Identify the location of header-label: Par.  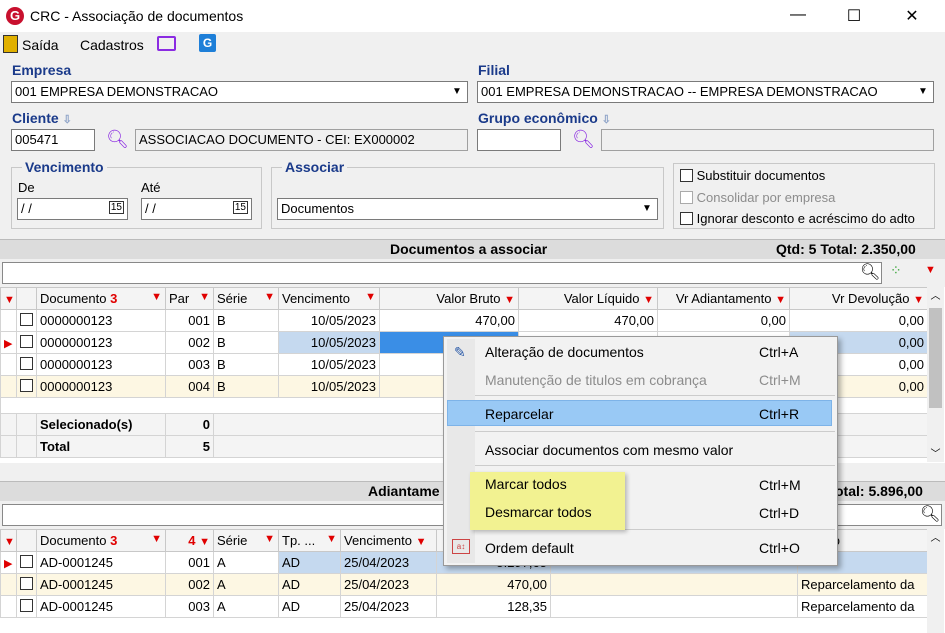
(179, 298).